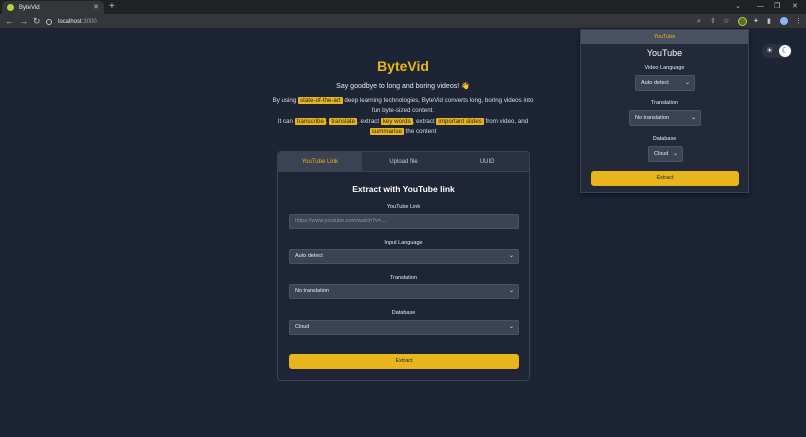 The width and height of the screenshot is (806, 437). Describe the element at coordinates (9, 21) in the screenshot. I see `back-icon: ←` at that location.